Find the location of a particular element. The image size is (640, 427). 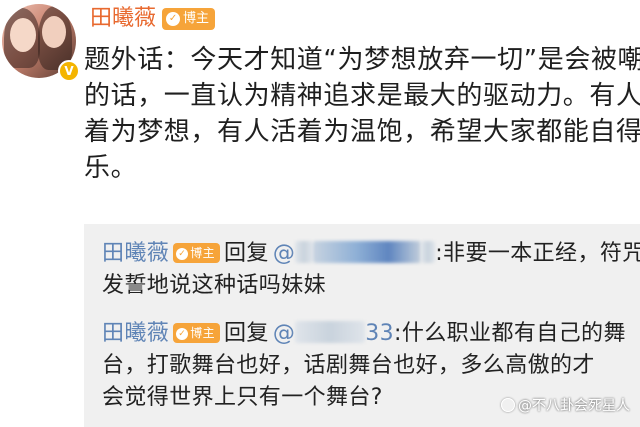

watermark-text: @不八卦会死星人 is located at coordinates (574, 406).